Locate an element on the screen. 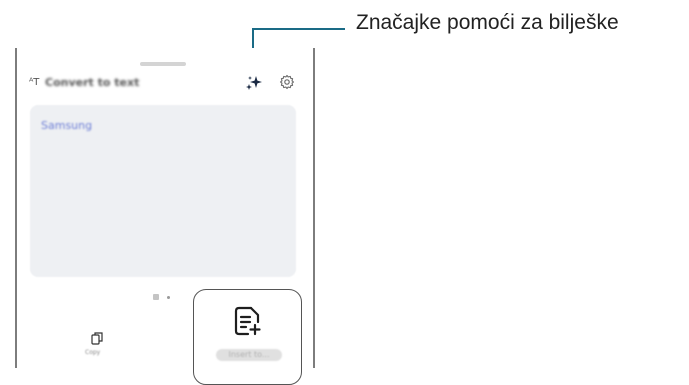 The width and height of the screenshot is (689, 385). settings-button is located at coordinates (287, 82).